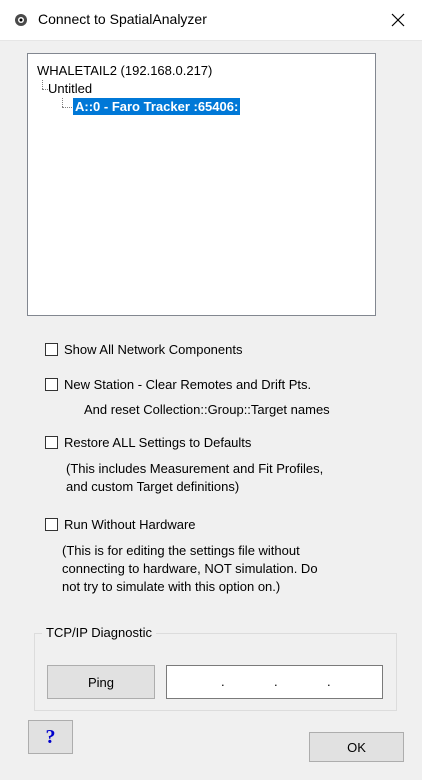  I want to click on ok-button: OK, so click(356, 747).